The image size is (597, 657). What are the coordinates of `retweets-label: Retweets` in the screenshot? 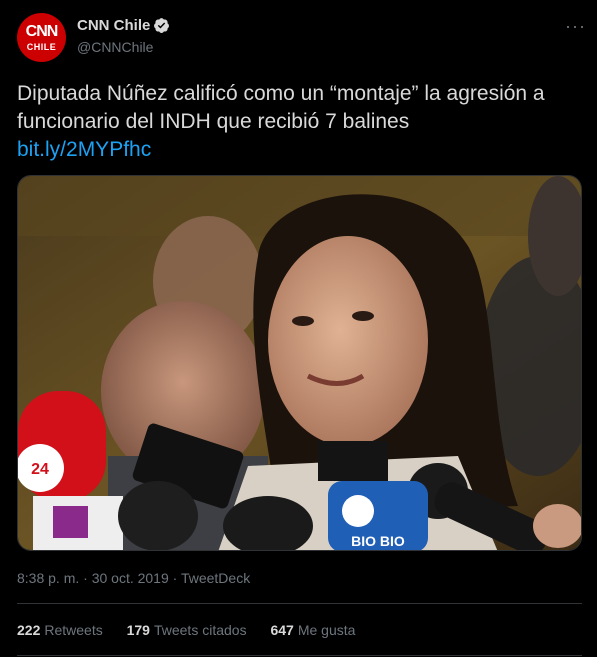 It's located at (73, 630).